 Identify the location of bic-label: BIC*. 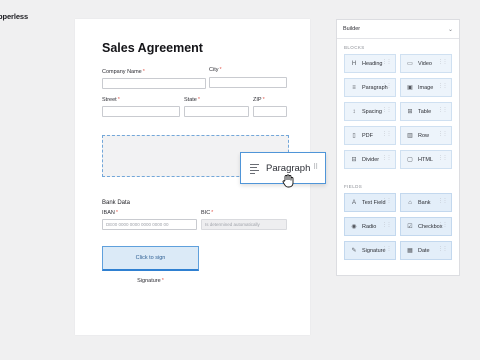
(207, 213).